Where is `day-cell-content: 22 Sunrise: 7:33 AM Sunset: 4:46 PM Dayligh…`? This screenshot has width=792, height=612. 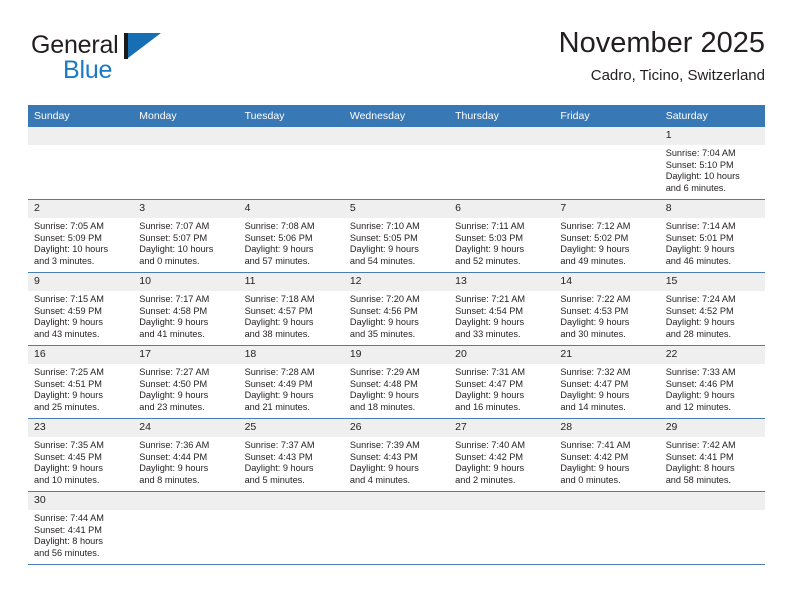
day-cell-content: 22 Sunrise: 7:33 AM Sunset: 4:46 PM Dayligh… is located at coordinates (712, 382).